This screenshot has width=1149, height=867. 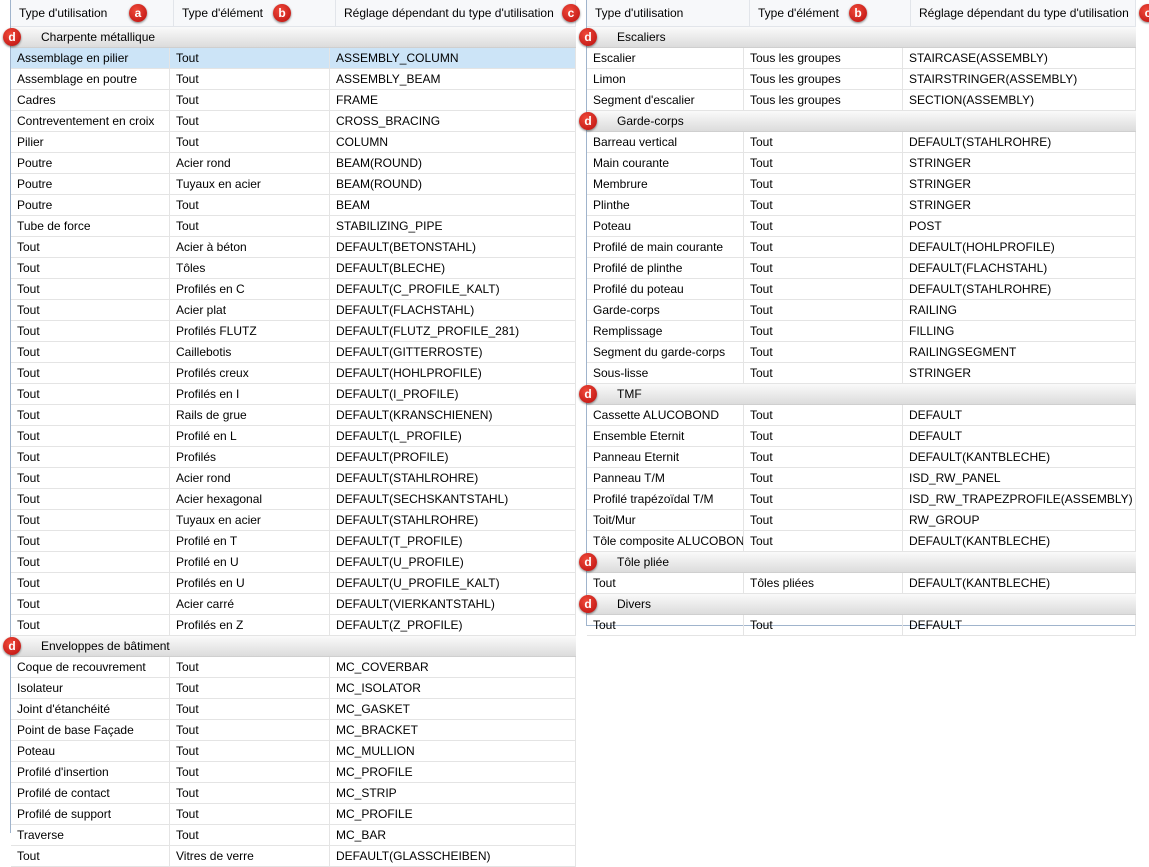 What do you see at coordinates (588, 562) in the screenshot?
I see `callout-badge-d: d` at bounding box center [588, 562].